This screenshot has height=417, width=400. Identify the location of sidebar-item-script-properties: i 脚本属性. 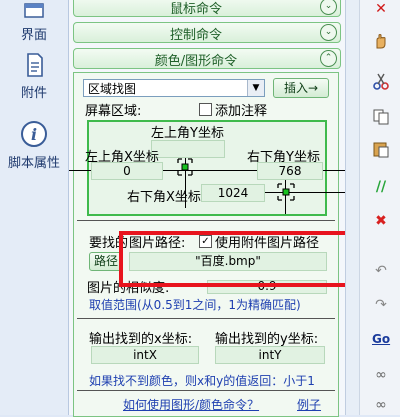
(34, 145).